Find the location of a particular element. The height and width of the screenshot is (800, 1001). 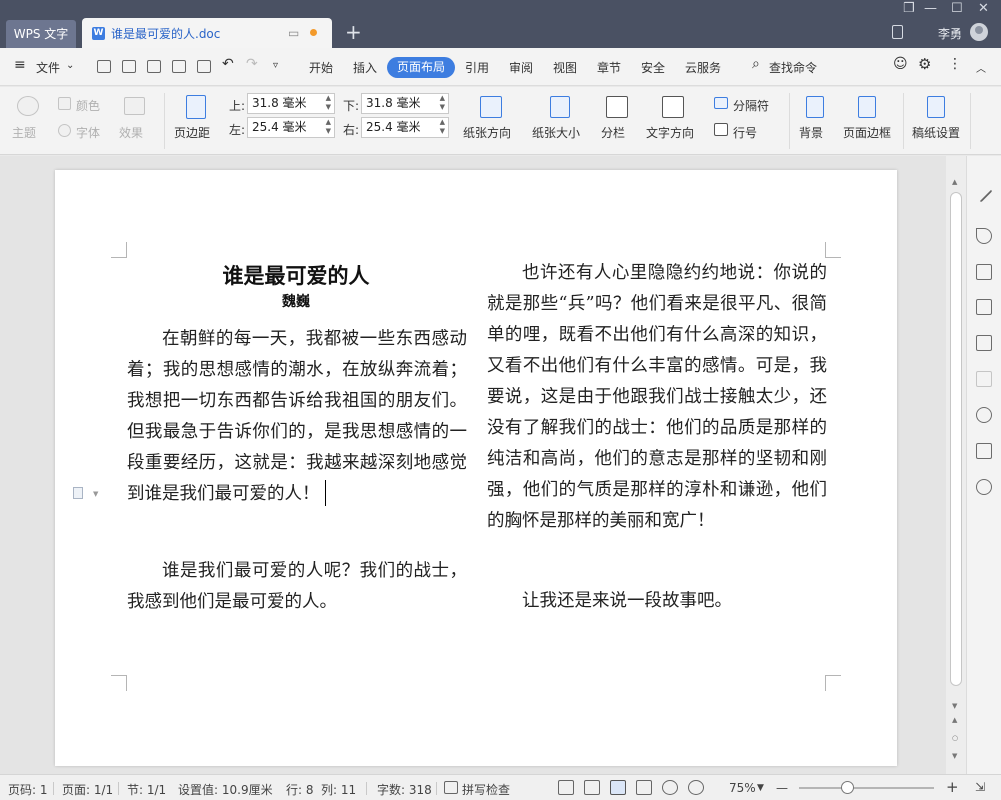

minimize-button: — is located at coordinates (930, 8).